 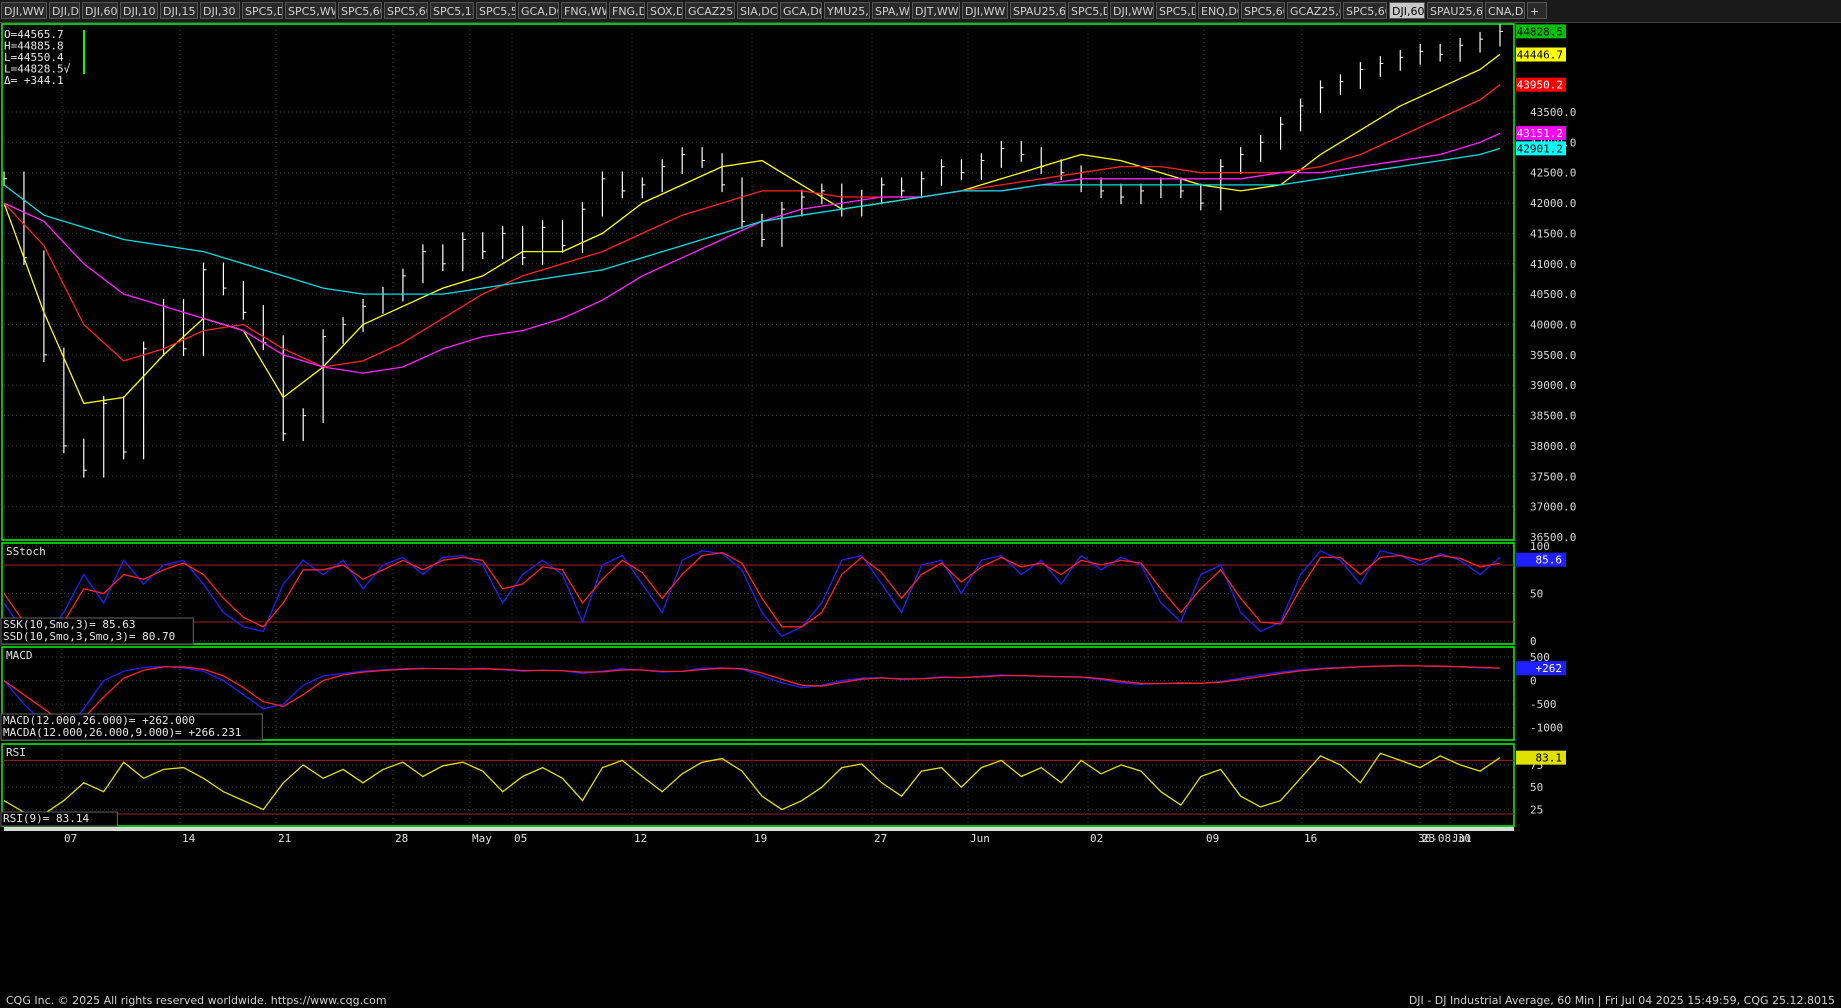 I want to click on x-tick-label: 09, so click(x=1212, y=838).